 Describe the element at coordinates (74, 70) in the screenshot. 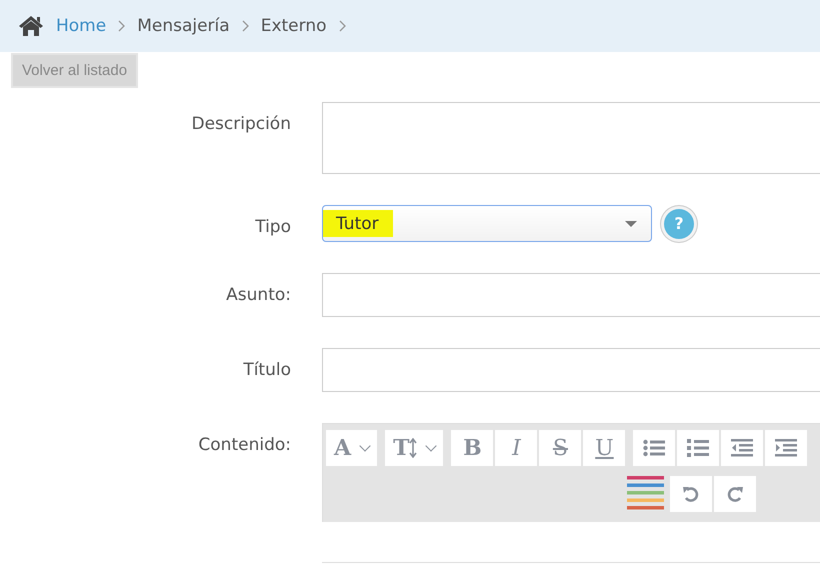

I see `back-to-list-button: Volver al listado` at that location.